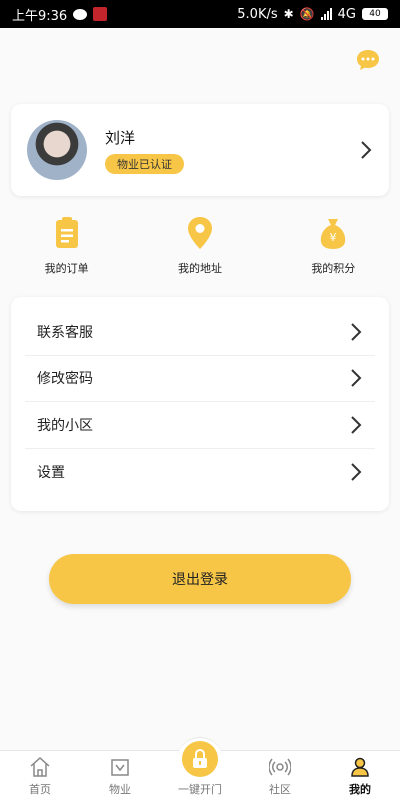  What do you see at coordinates (65, 379) in the screenshot?
I see `menu-label: 修改密码` at bounding box center [65, 379].